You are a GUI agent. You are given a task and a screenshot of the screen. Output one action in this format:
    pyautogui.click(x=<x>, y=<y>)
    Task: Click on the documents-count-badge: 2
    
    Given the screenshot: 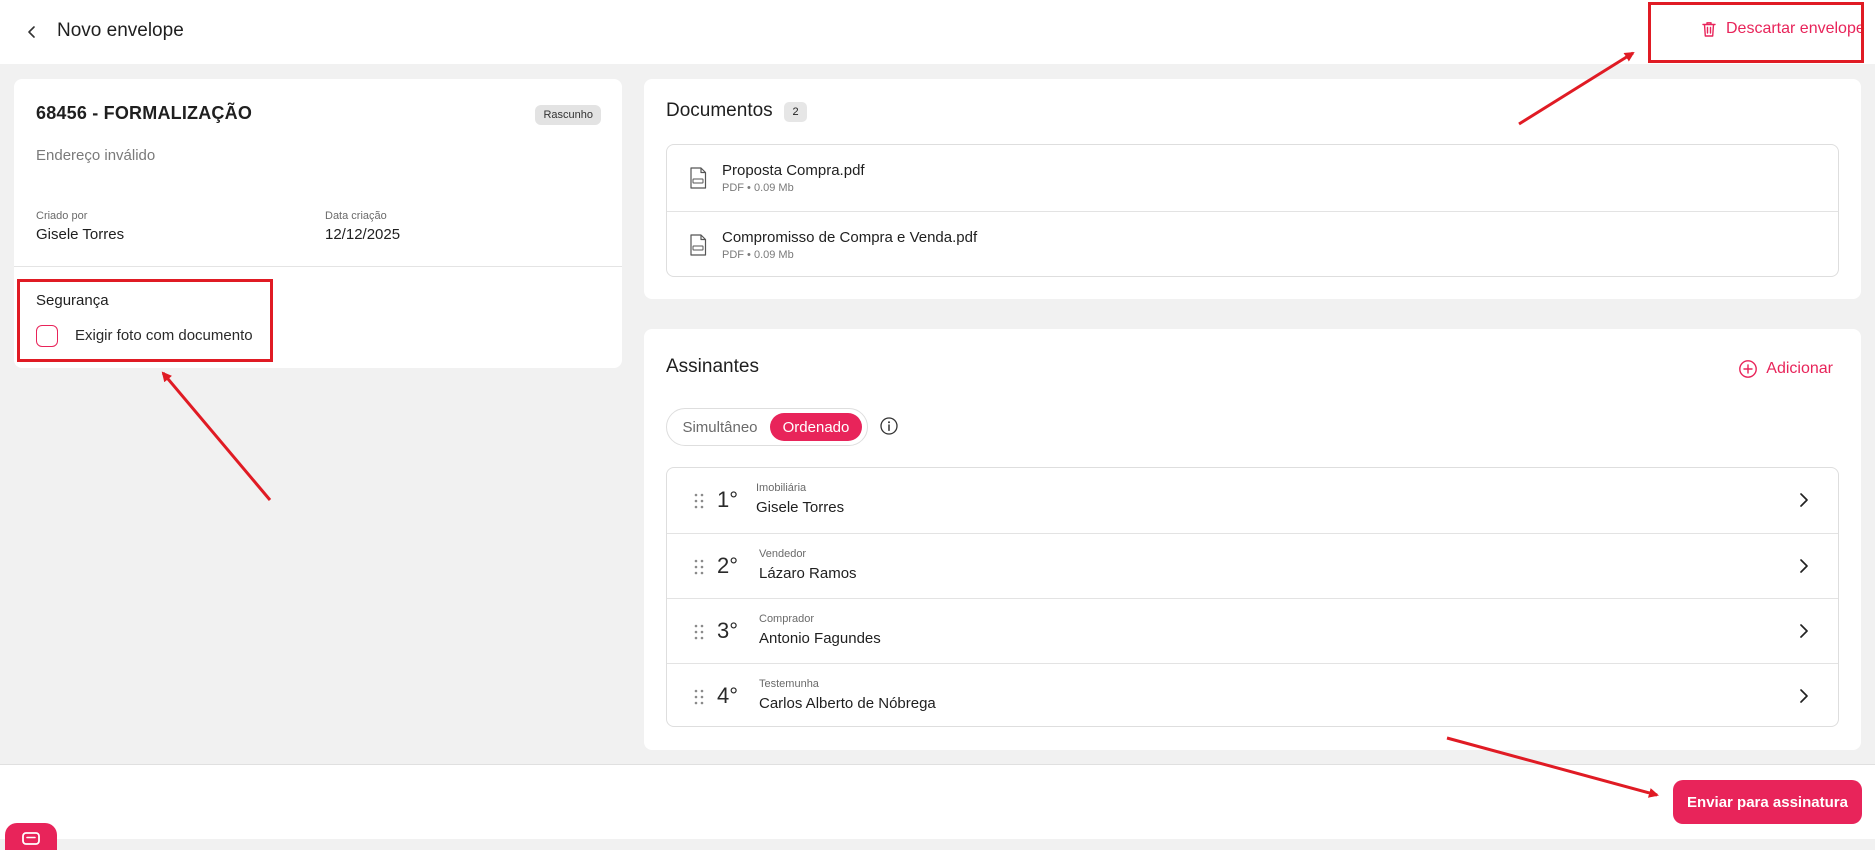 What is the action you would take?
    pyautogui.click(x=795, y=112)
    